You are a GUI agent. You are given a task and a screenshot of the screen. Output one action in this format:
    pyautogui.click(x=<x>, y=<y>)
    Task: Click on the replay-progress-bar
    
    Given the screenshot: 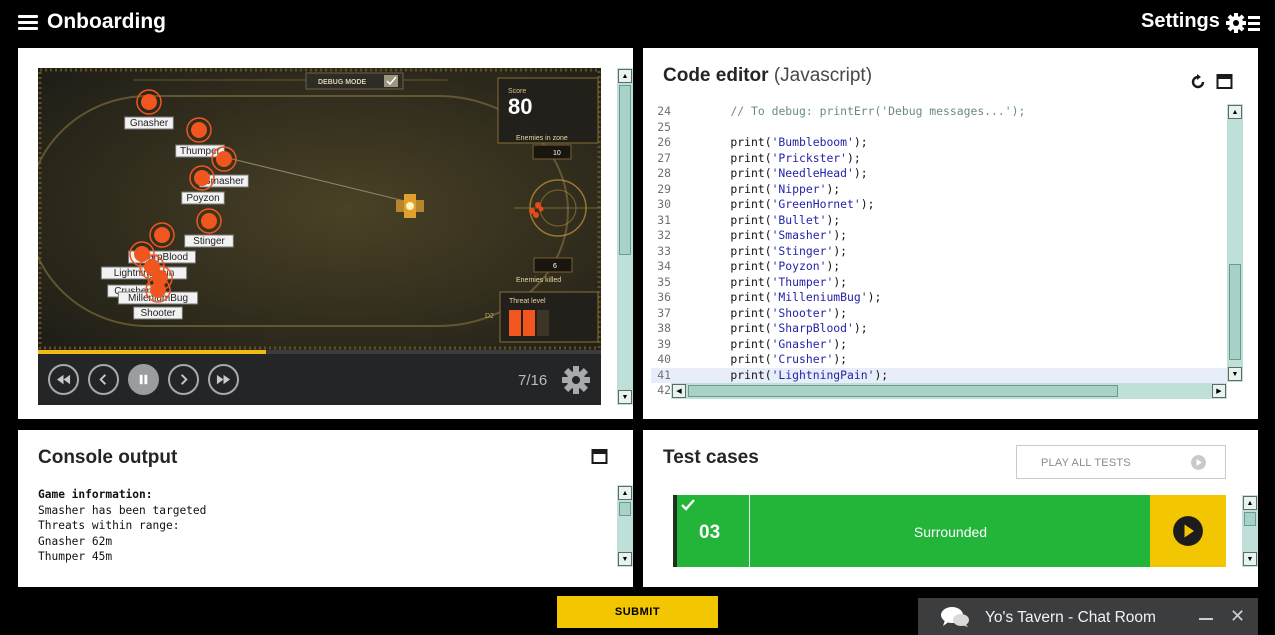 What is the action you would take?
    pyautogui.click(x=319, y=352)
    